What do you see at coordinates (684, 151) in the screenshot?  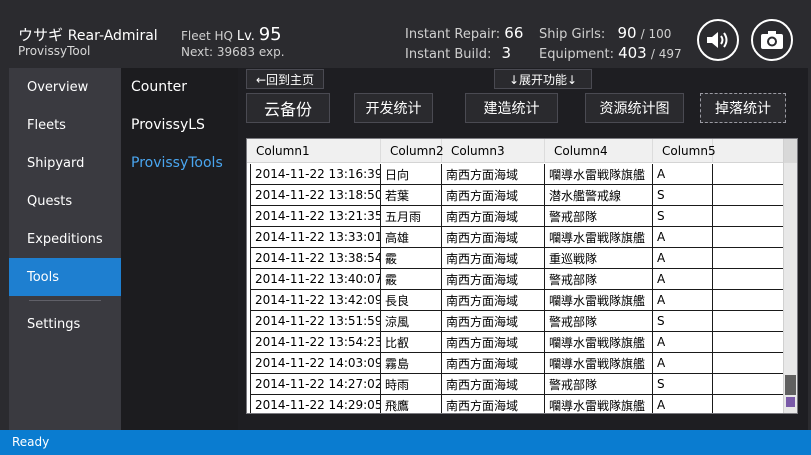 I see `column-header: Column5` at bounding box center [684, 151].